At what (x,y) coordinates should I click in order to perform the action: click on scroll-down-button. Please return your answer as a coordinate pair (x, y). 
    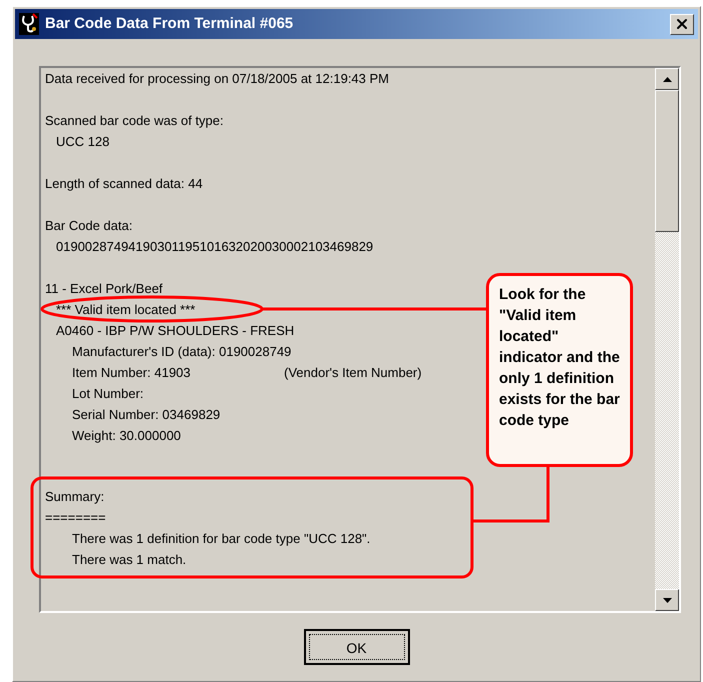
    Looking at the image, I should click on (667, 600).